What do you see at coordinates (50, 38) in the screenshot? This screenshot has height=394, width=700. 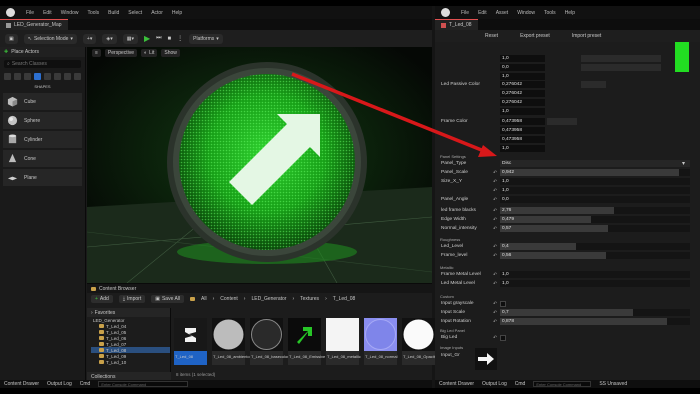 I see `selection-mode-dropdown: ↖ Selection Mode ▾` at bounding box center [50, 38].